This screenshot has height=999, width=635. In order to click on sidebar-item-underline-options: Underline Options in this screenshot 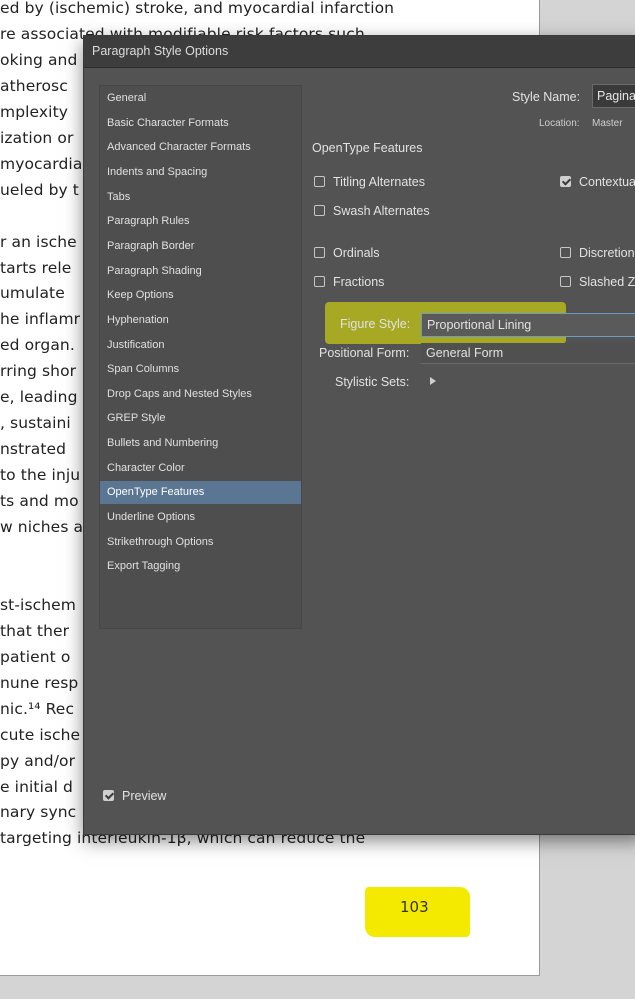, I will do `click(200, 517)`.